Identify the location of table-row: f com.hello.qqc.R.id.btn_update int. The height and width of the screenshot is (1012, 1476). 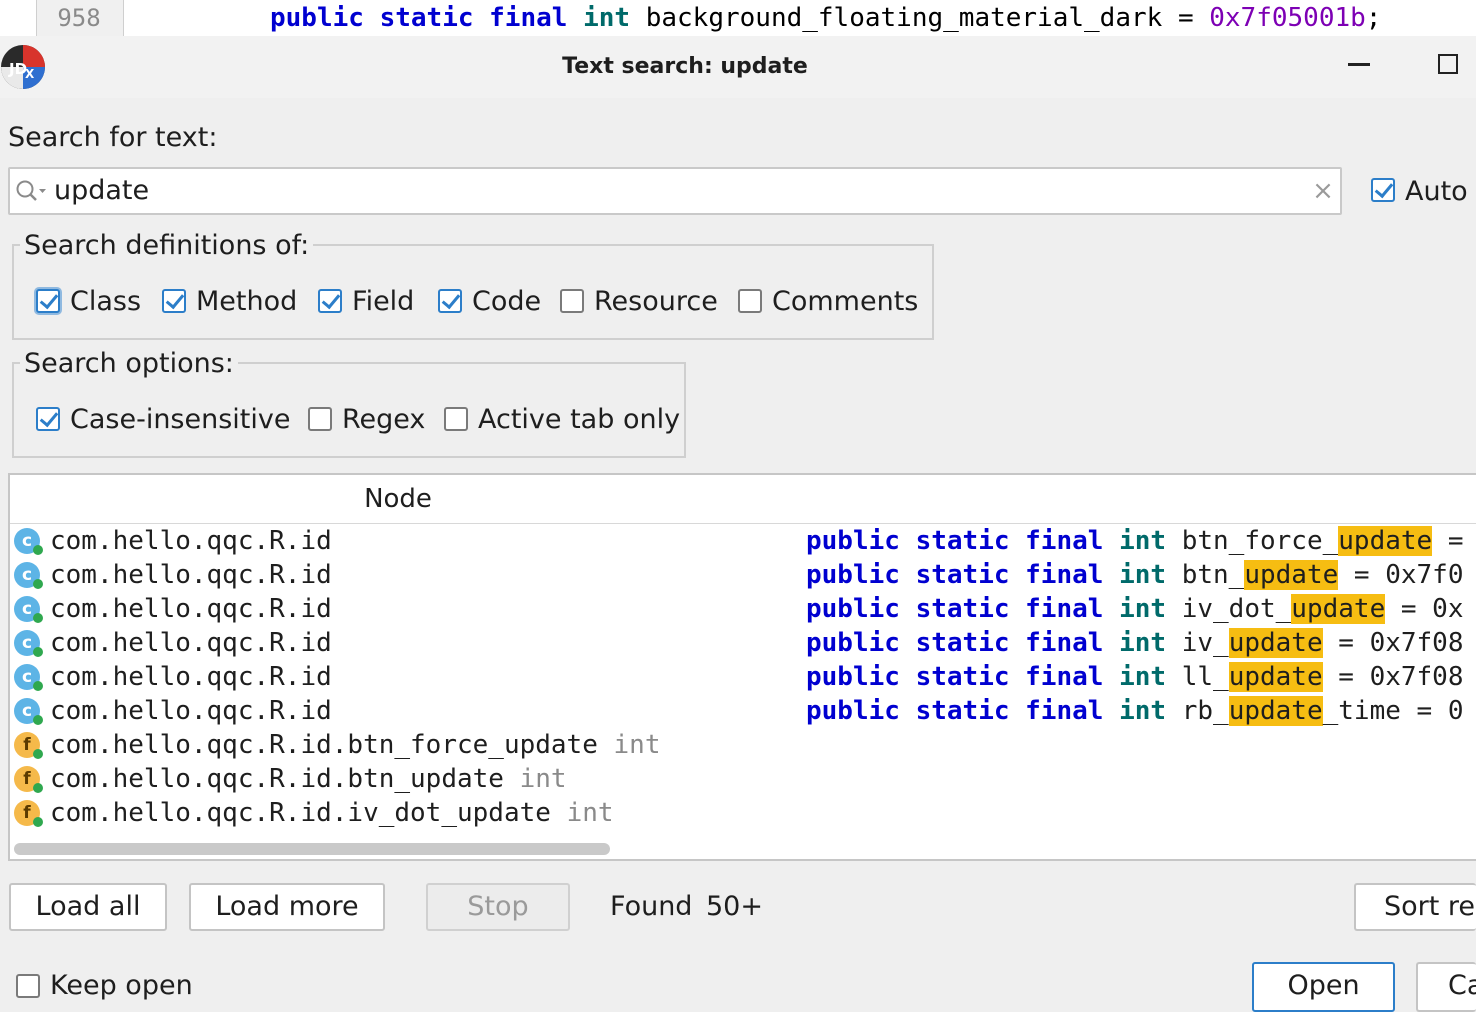
(743, 779).